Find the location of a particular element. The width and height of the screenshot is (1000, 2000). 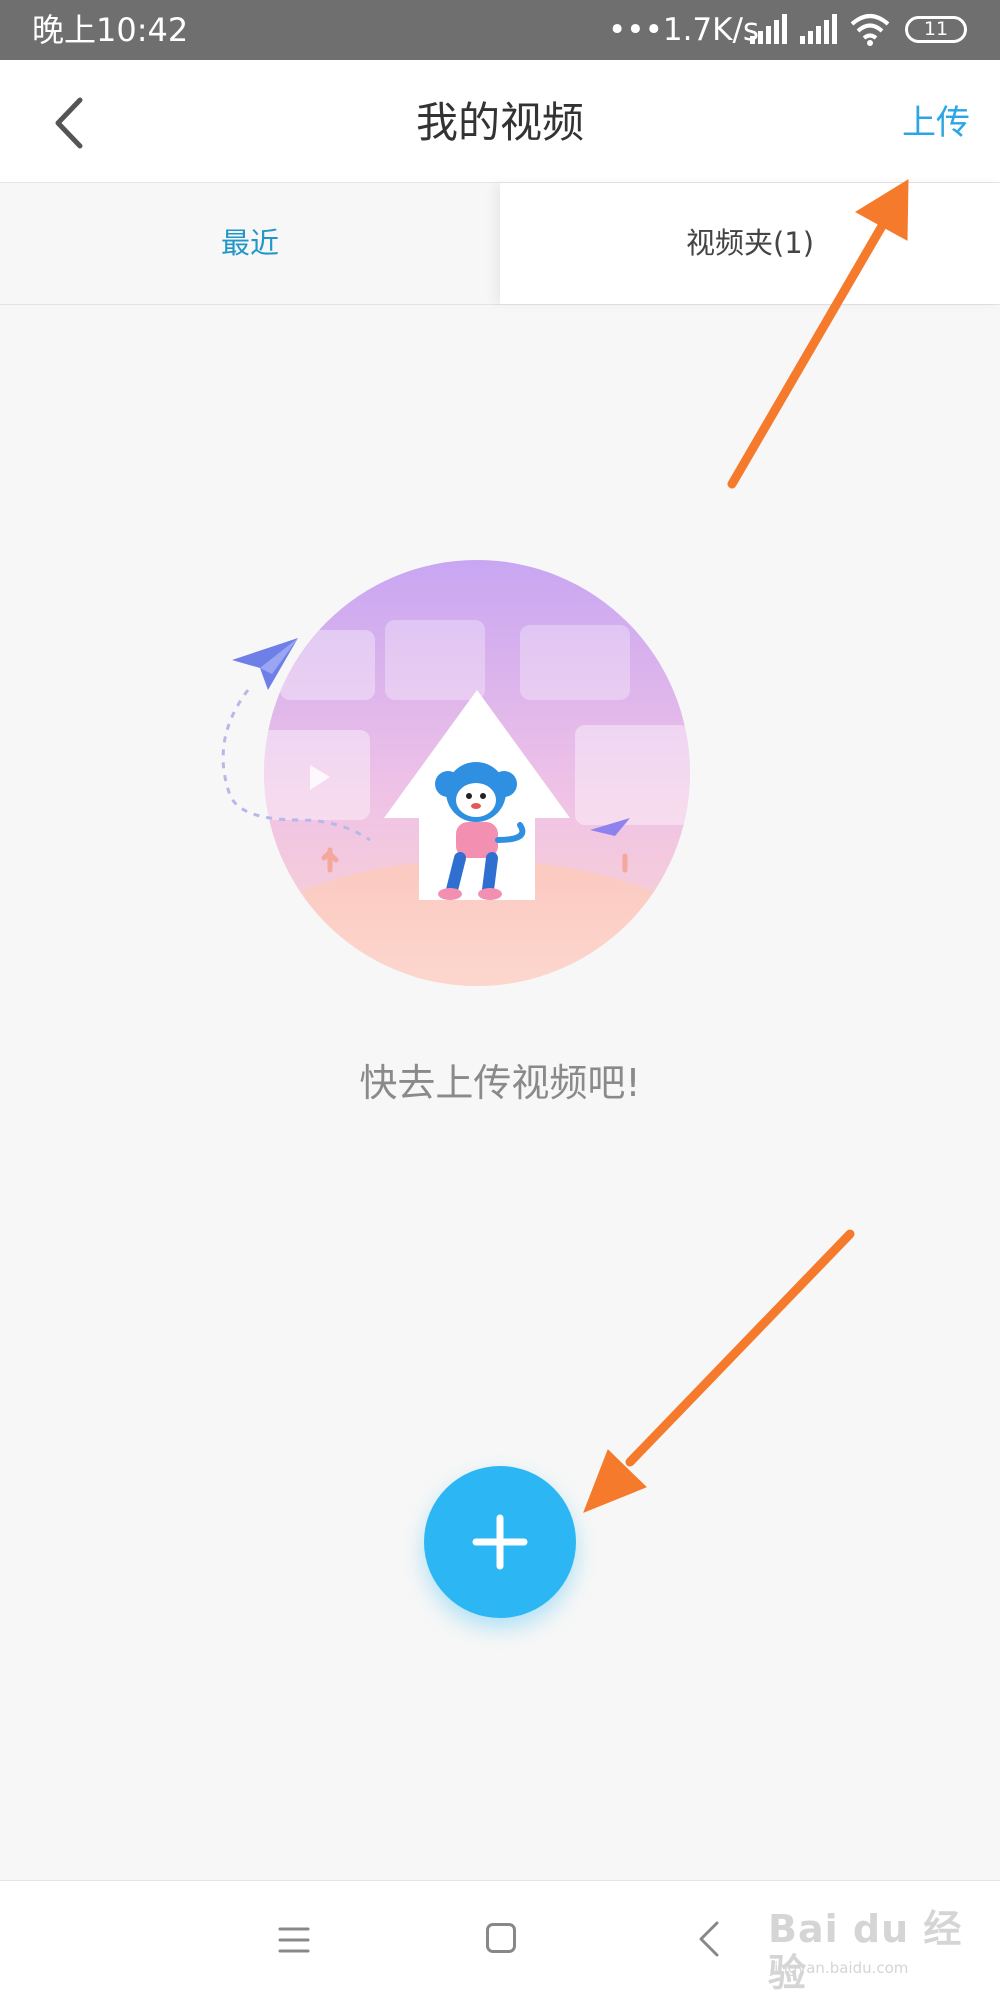

plus-icon is located at coordinates (500, 1542).